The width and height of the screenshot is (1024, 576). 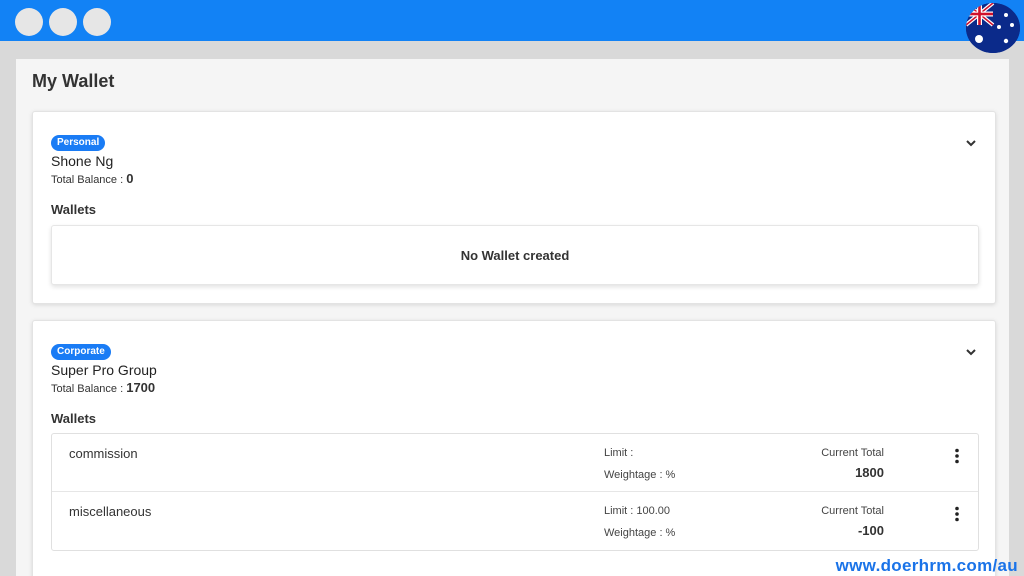 What do you see at coordinates (130, 178) in the screenshot?
I see `total-balance-value: 0` at bounding box center [130, 178].